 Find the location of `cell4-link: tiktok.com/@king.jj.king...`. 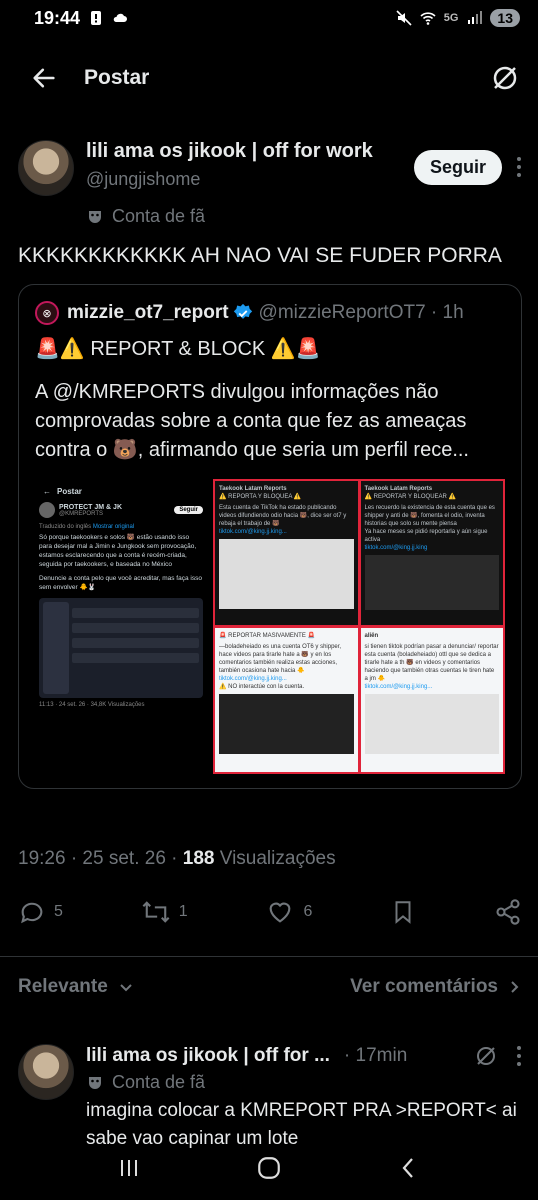

cell4-link: tiktok.com/@king.jj.king... is located at coordinates (398, 687).